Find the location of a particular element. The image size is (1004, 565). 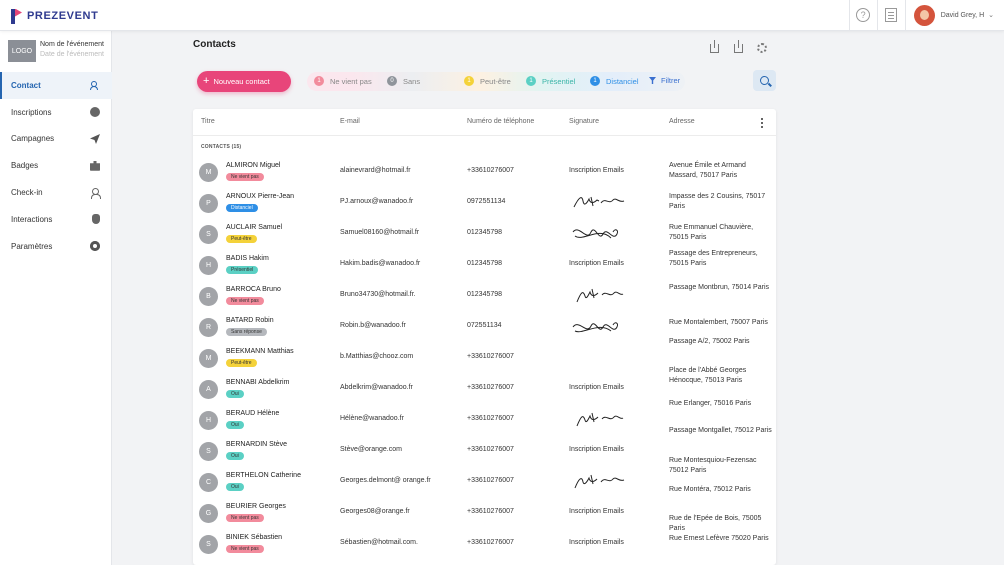

avatar: H is located at coordinates (208, 420).